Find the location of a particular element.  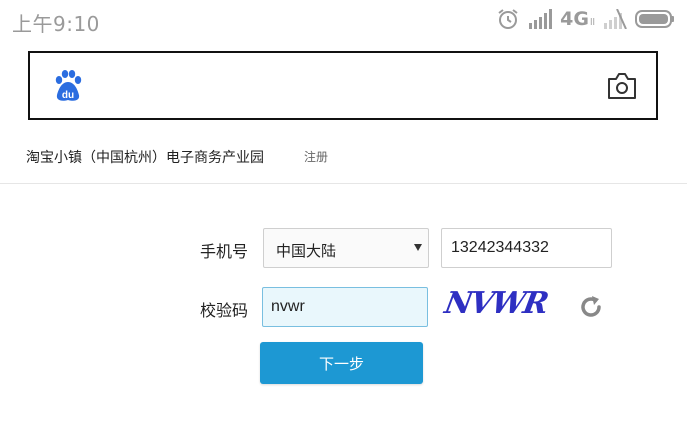

dropdown-arrow-icon is located at coordinates (418, 247).